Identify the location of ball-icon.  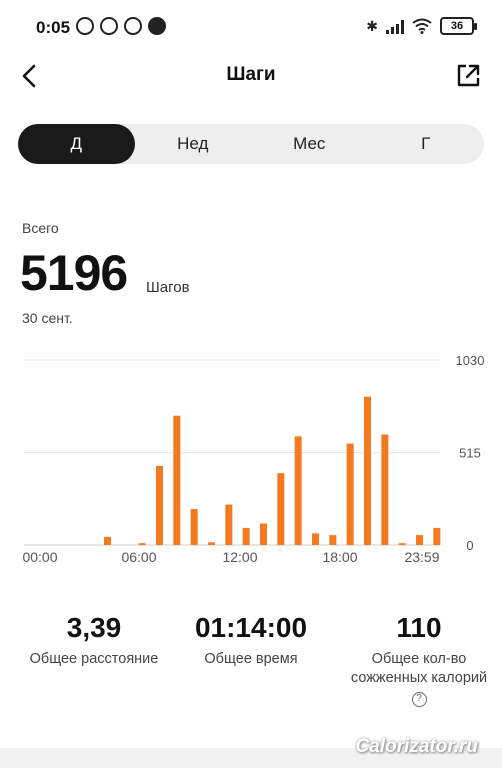
(157, 26).